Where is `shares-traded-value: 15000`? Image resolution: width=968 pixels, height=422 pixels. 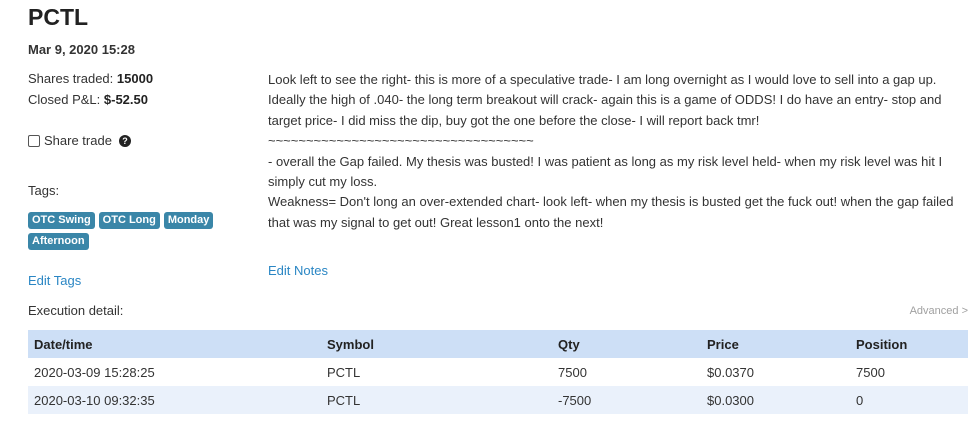
shares-traded-value: 15000 is located at coordinates (135, 78).